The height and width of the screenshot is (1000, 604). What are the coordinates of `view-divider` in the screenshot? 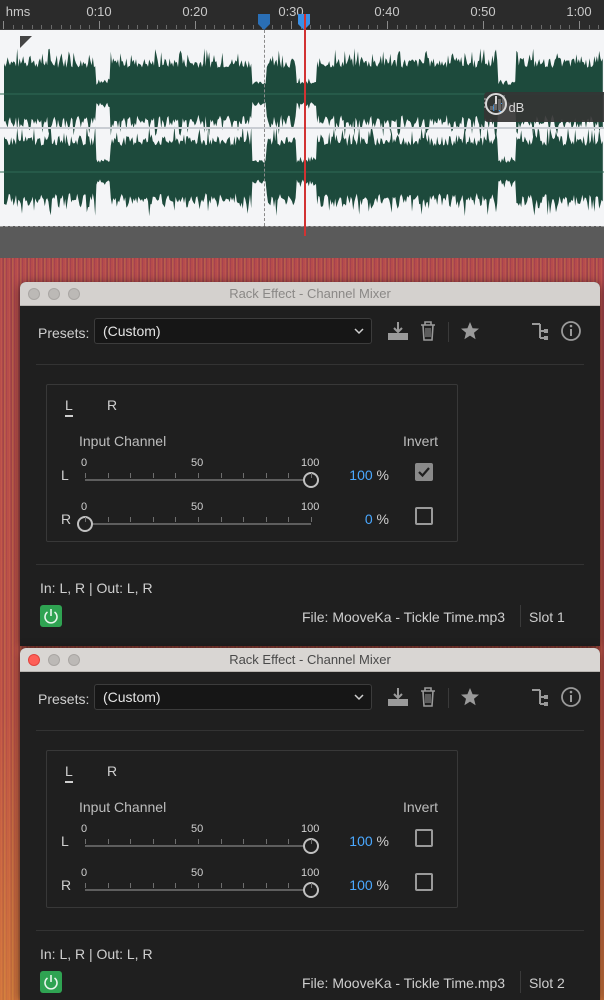 It's located at (302, 242).